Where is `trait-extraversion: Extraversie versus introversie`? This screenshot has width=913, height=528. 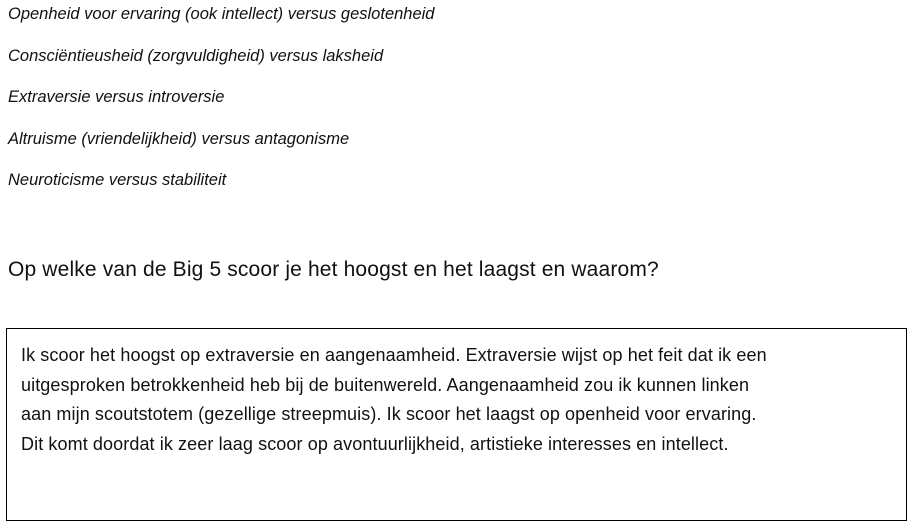 trait-extraversion: Extraversie versus introversie is located at coordinates (116, 97).